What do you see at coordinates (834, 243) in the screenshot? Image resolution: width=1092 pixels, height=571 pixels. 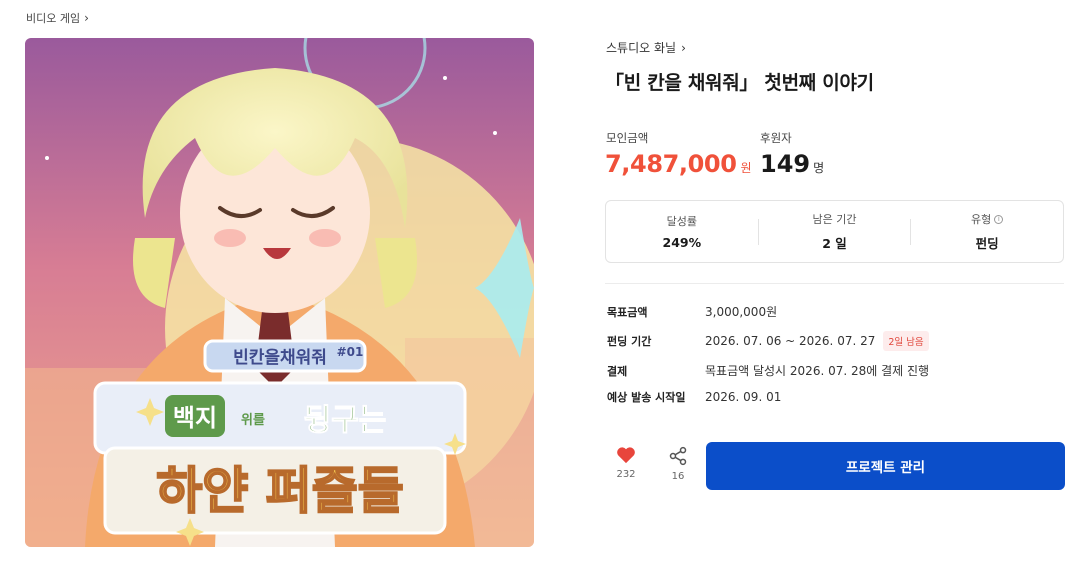 I see `remaining-value: 2 일` at bounding box center [834, 243].